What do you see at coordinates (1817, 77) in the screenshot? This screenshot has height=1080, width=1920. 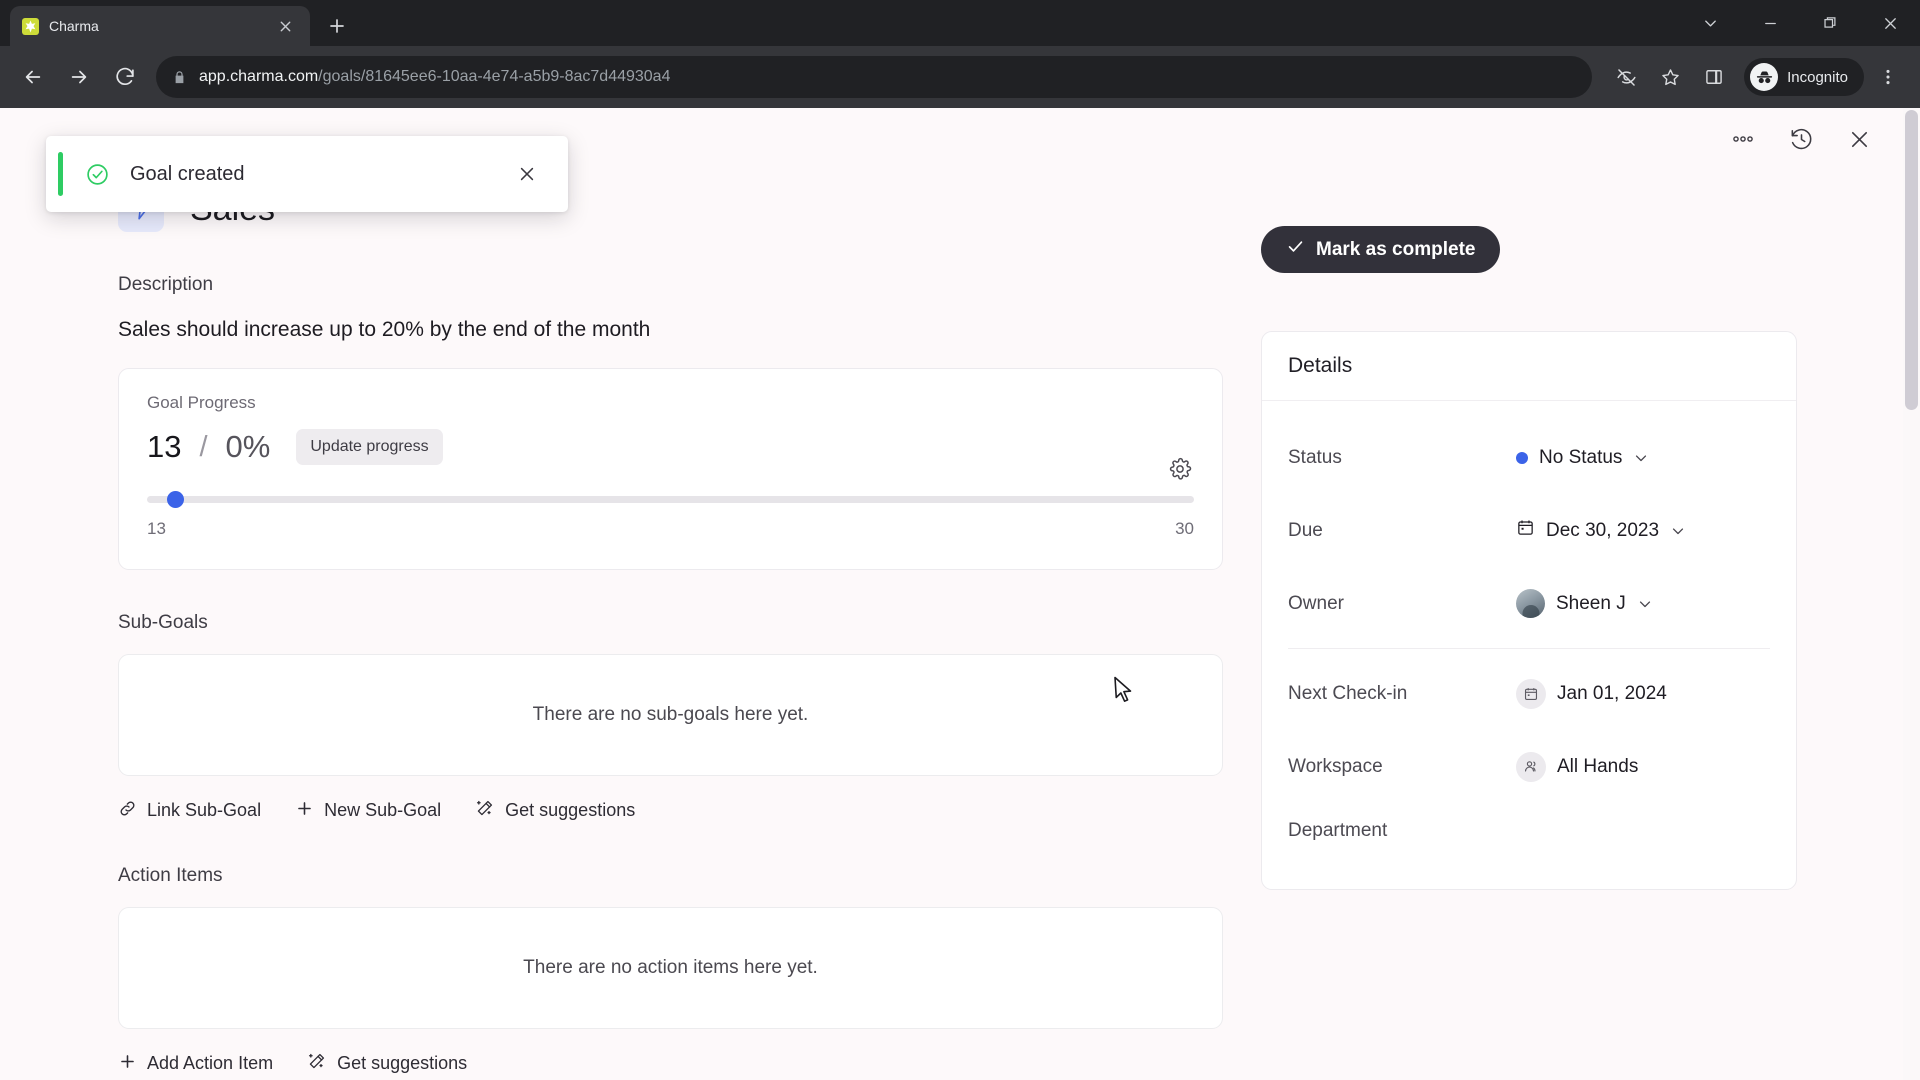 I see `profile-label: Incognito` at bounding box center [1817, 77].